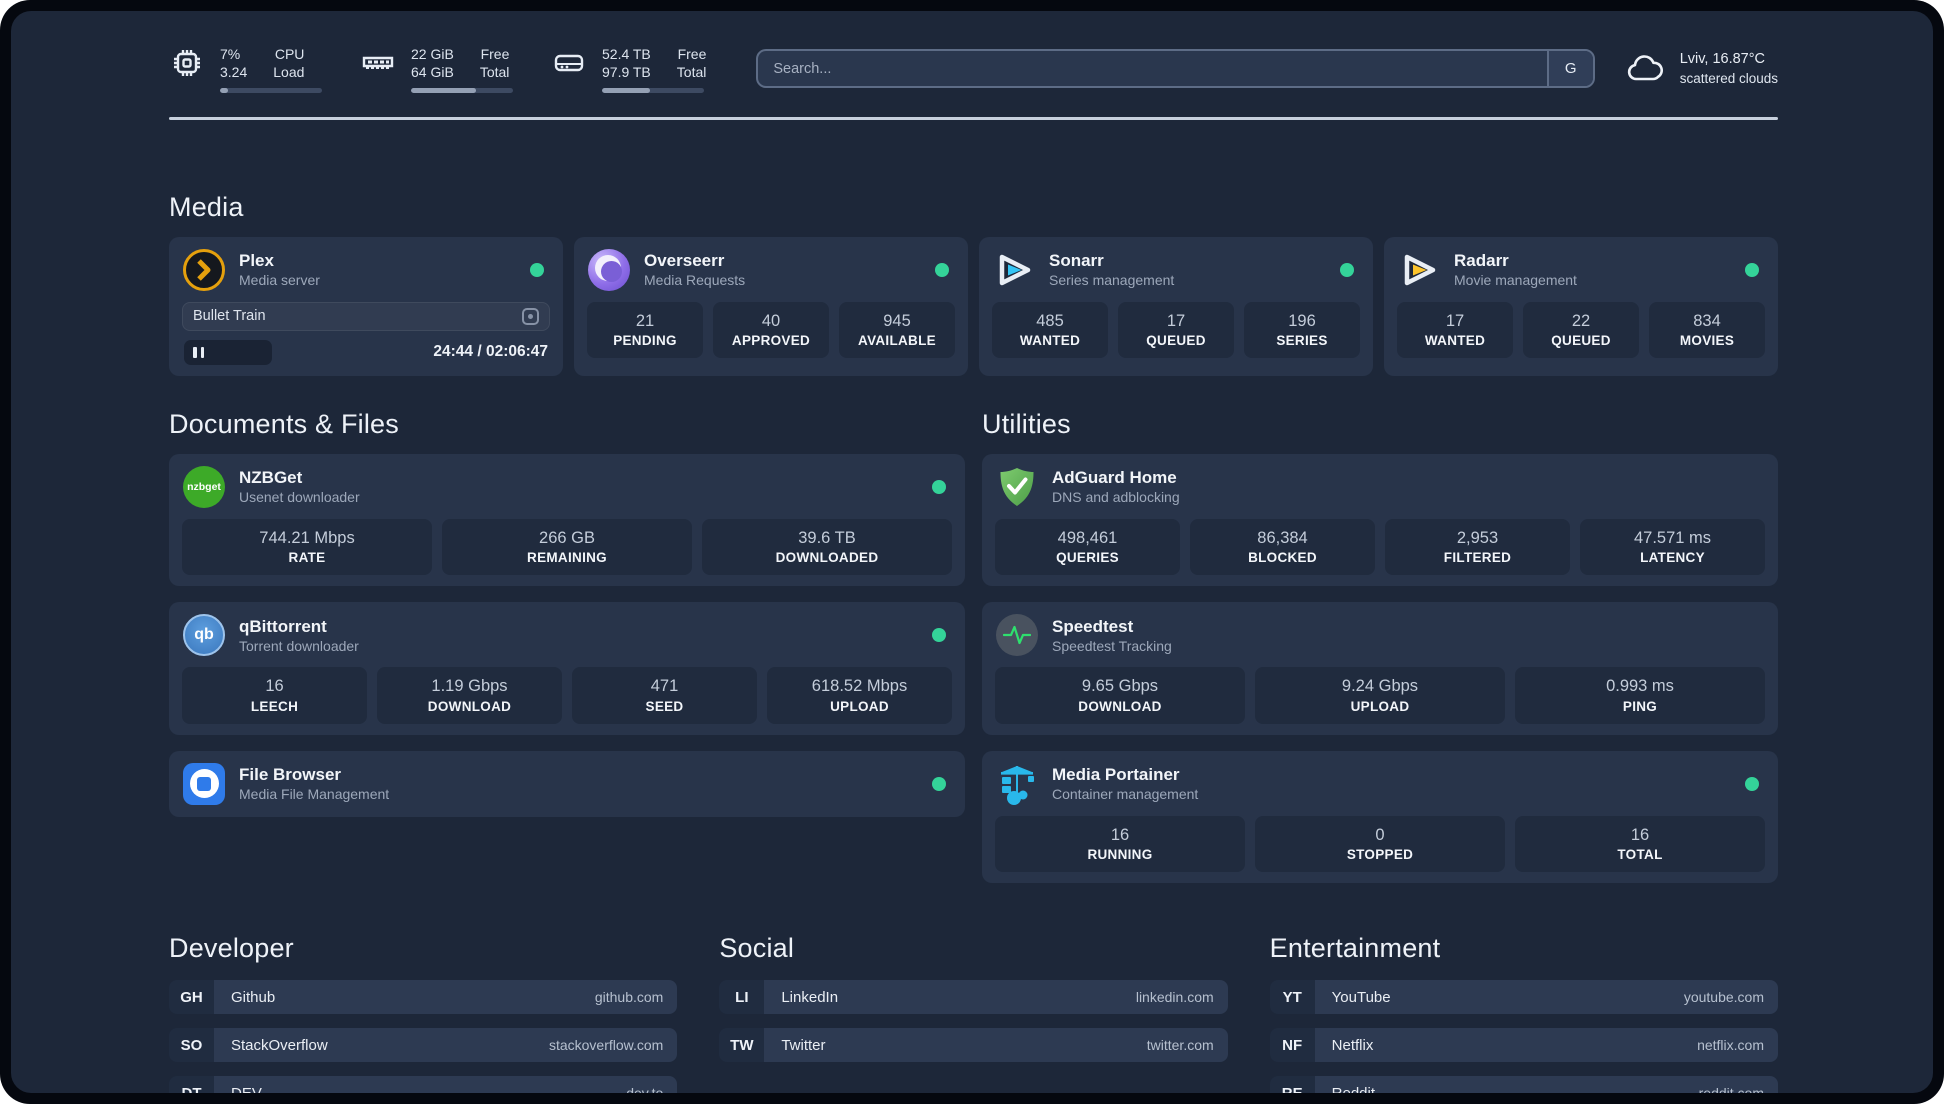 Image resolution: width=1944 pixels, height=1104 pixels. Describe the element at coordinates (469, 695) in the screenshot. I see `stat-download: 1.19 Gbps DOWNLOAD` at that location.